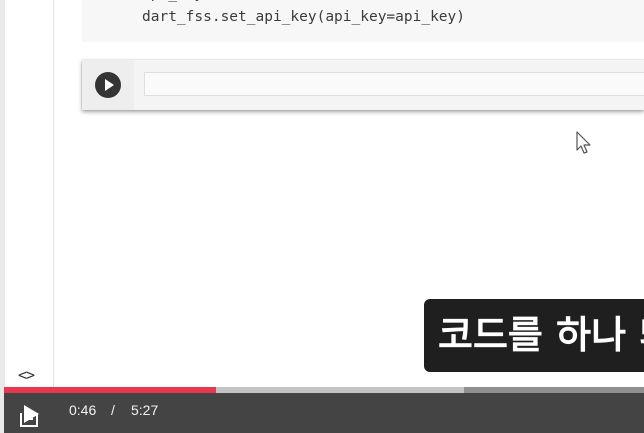 The image size is (644, 433). Describe the element at coordinates (145, 410) in the screenshot. I see `total-time: 5:27` at that location.